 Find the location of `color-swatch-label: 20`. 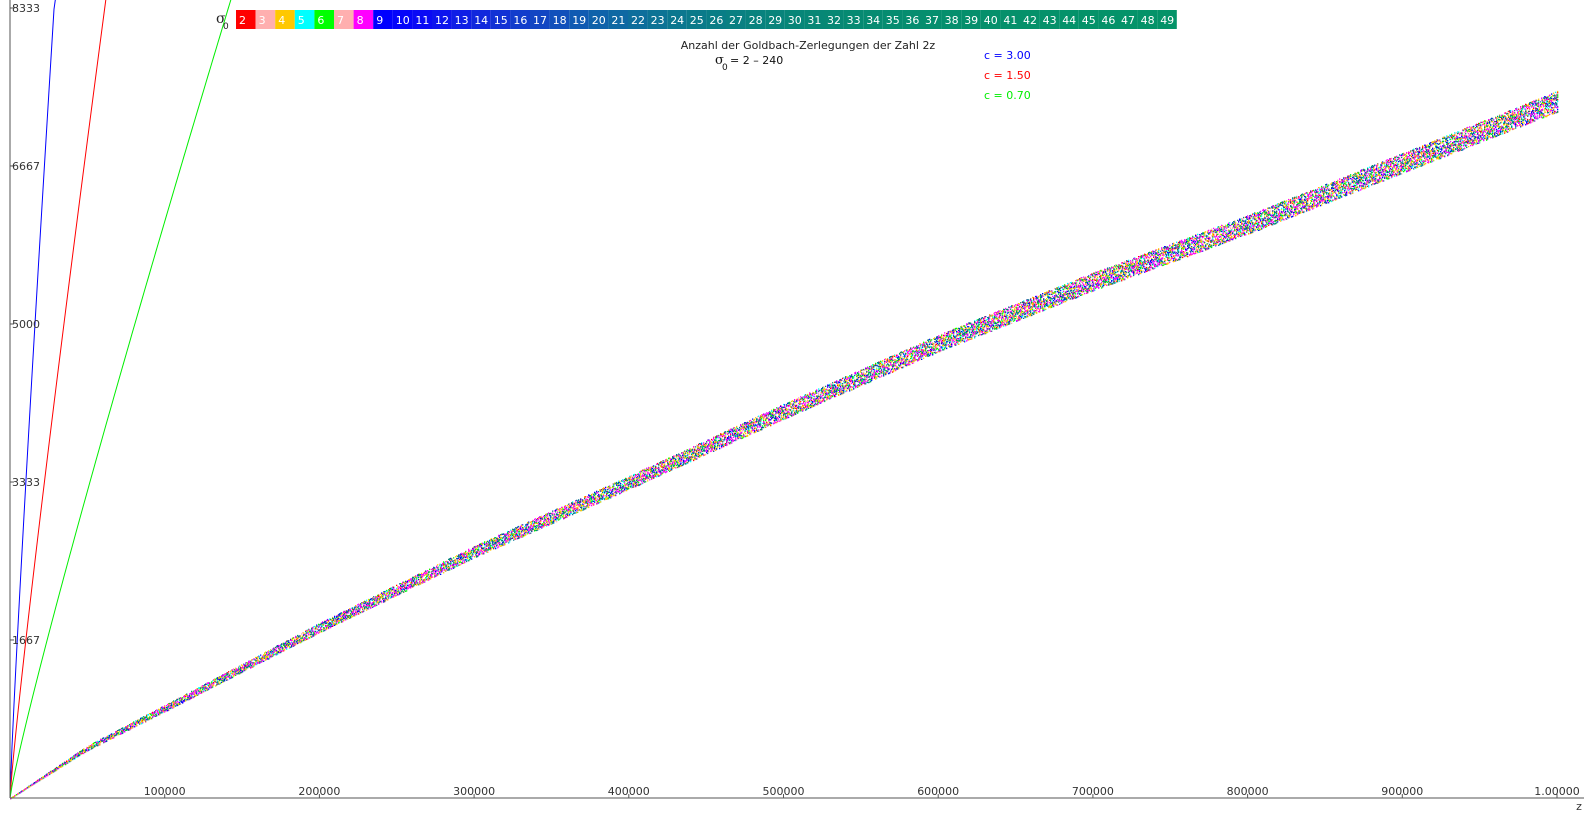

color-swatch-label: 20 is located at coordinates (599, 20).